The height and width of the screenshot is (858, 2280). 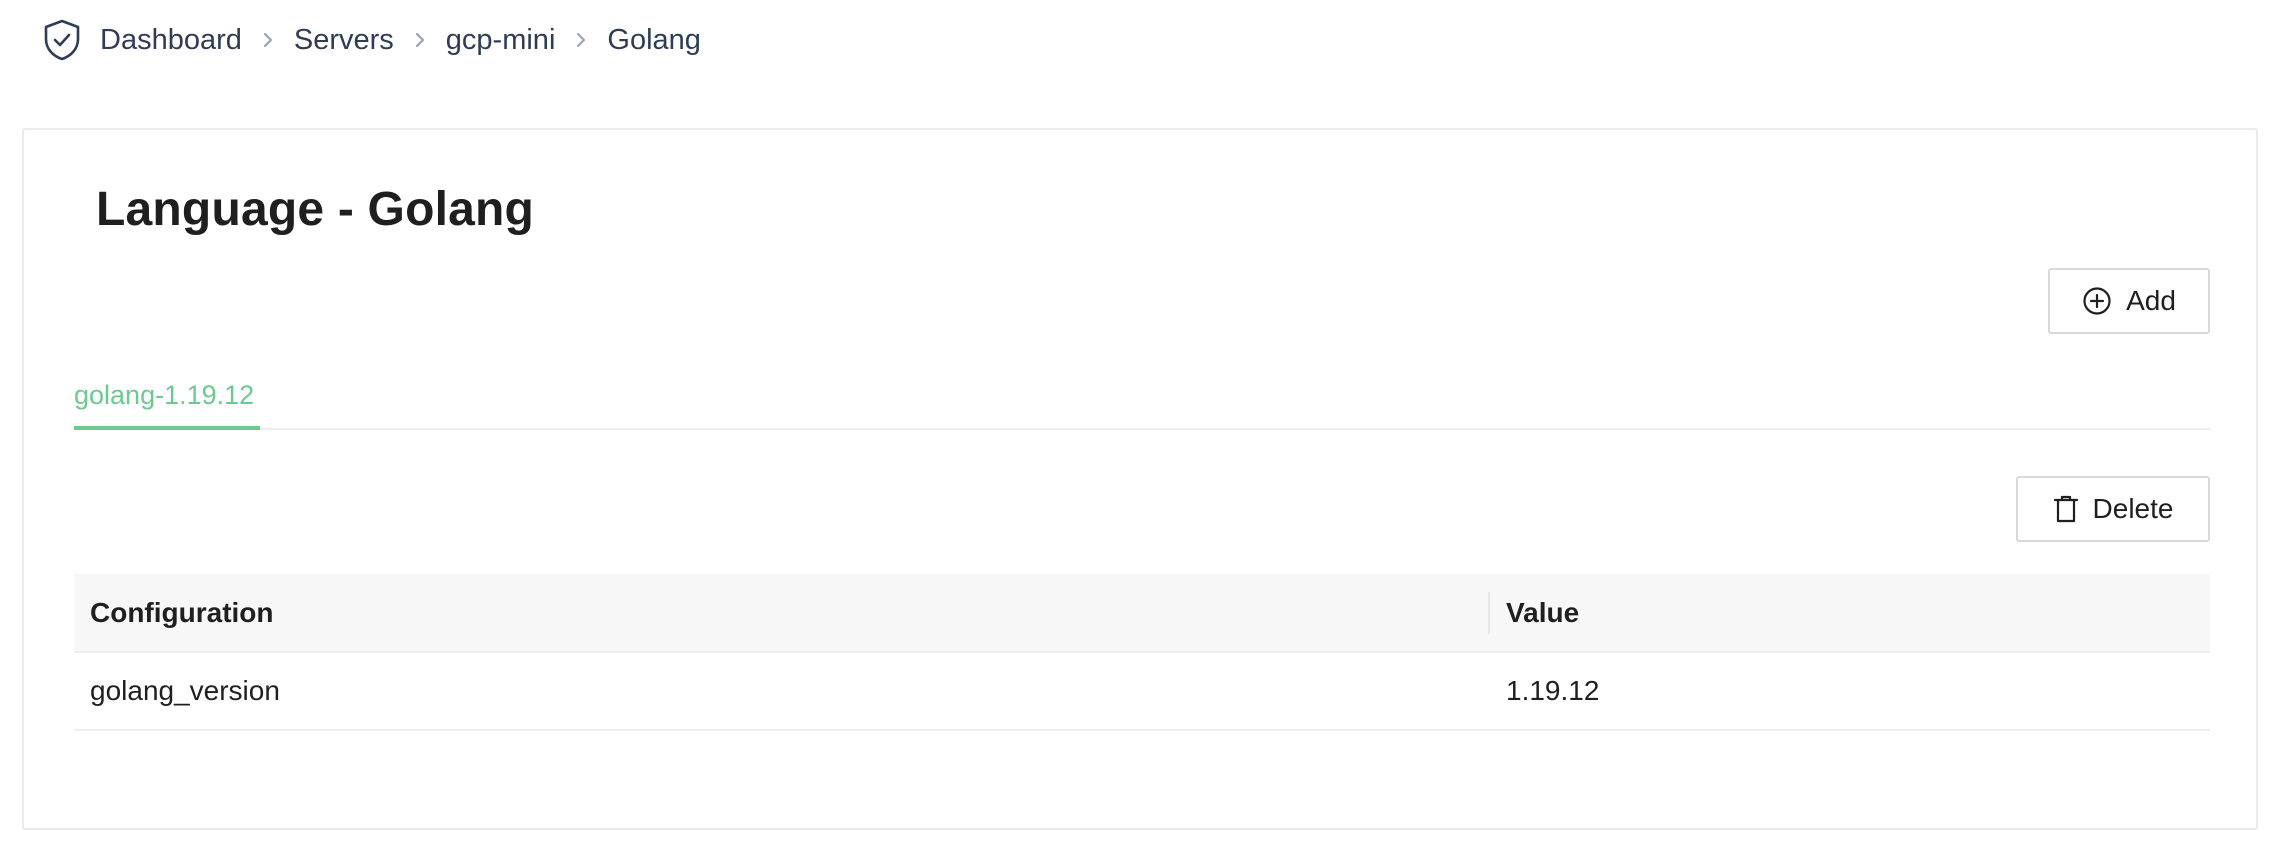 I want to click on delete-button: Delete, so click(x=2113, y=509).